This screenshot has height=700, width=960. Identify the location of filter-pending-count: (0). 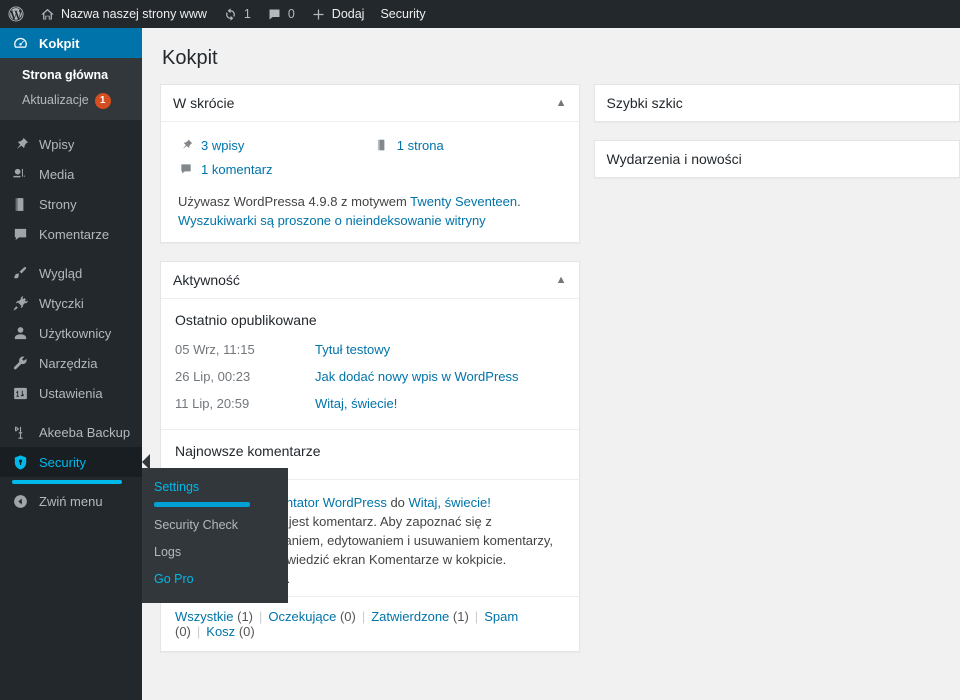
(347, 616).